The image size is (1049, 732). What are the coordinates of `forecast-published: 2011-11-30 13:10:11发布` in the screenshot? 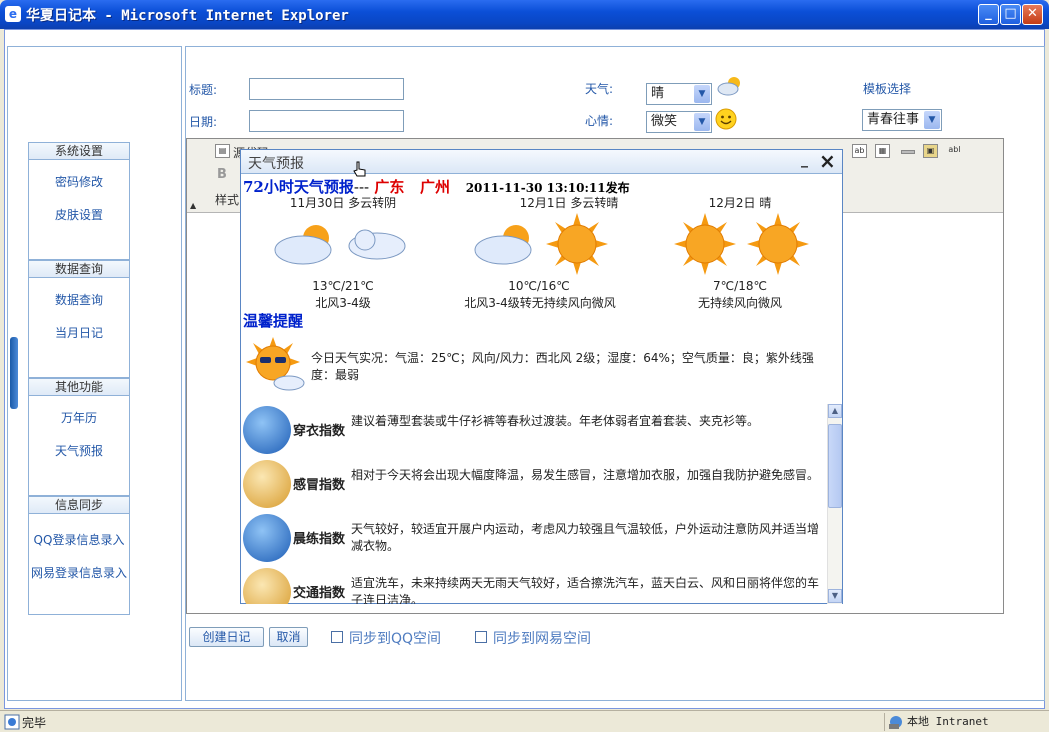 It's located at (547, 188).